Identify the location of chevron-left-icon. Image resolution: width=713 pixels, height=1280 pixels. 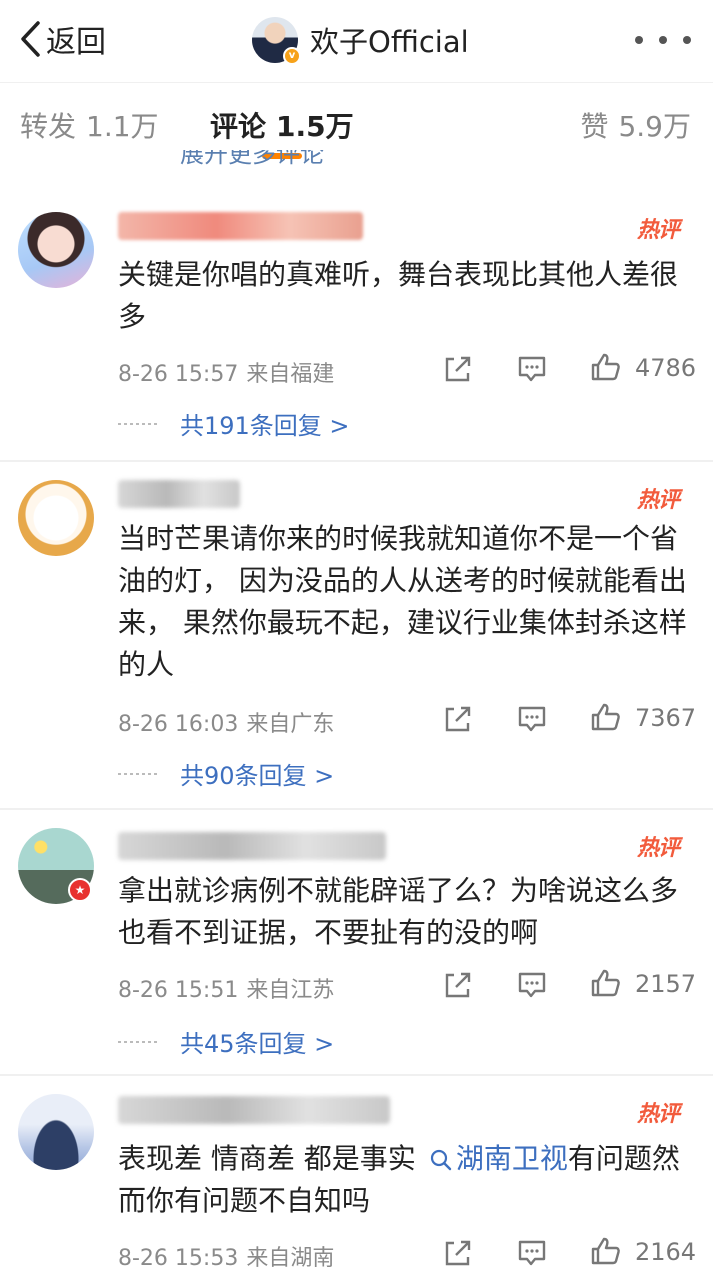
(30, 39).